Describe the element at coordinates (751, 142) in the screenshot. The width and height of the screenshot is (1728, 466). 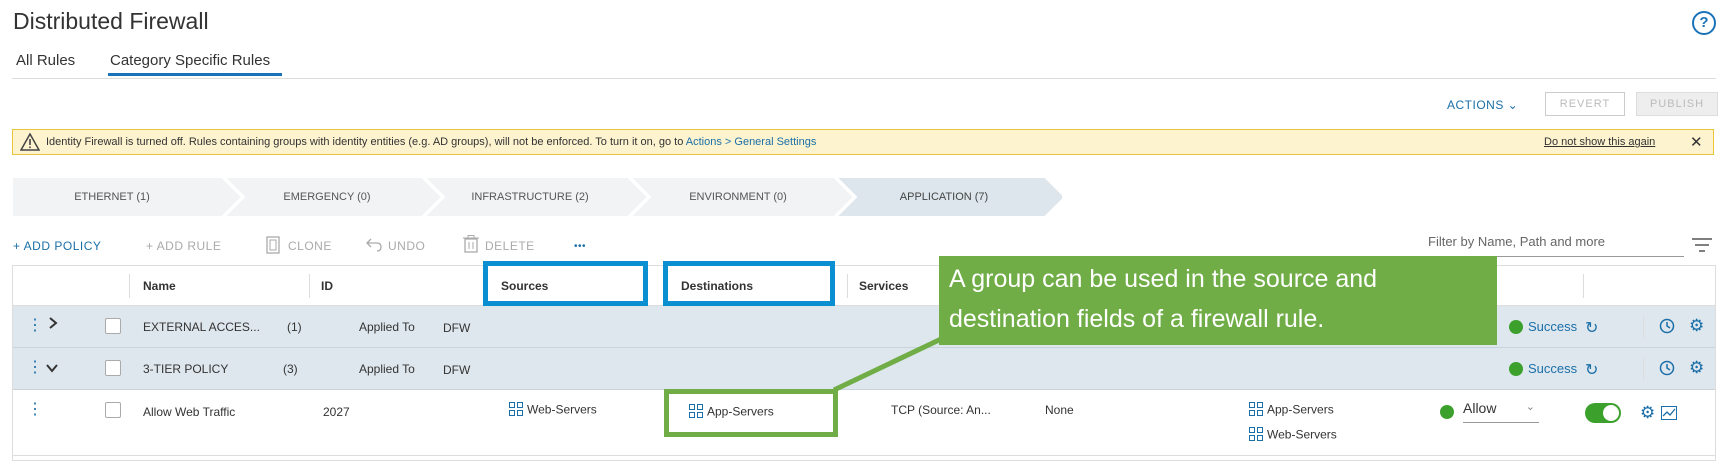
I see `general-settings-link: Actions > General Settings` at that location.